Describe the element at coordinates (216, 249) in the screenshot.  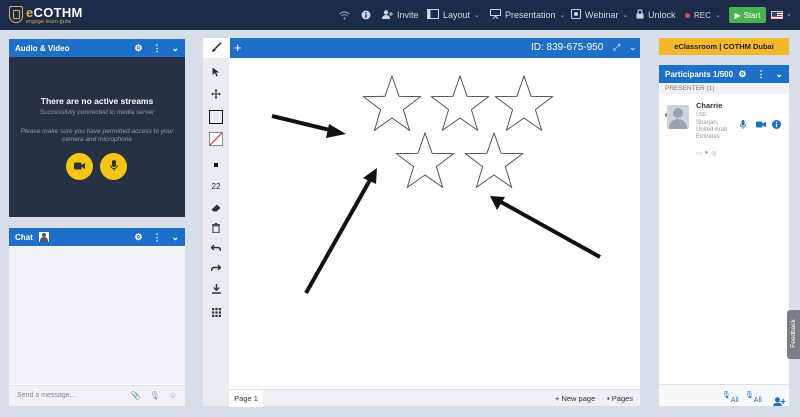
I see `undo-button` at that location.